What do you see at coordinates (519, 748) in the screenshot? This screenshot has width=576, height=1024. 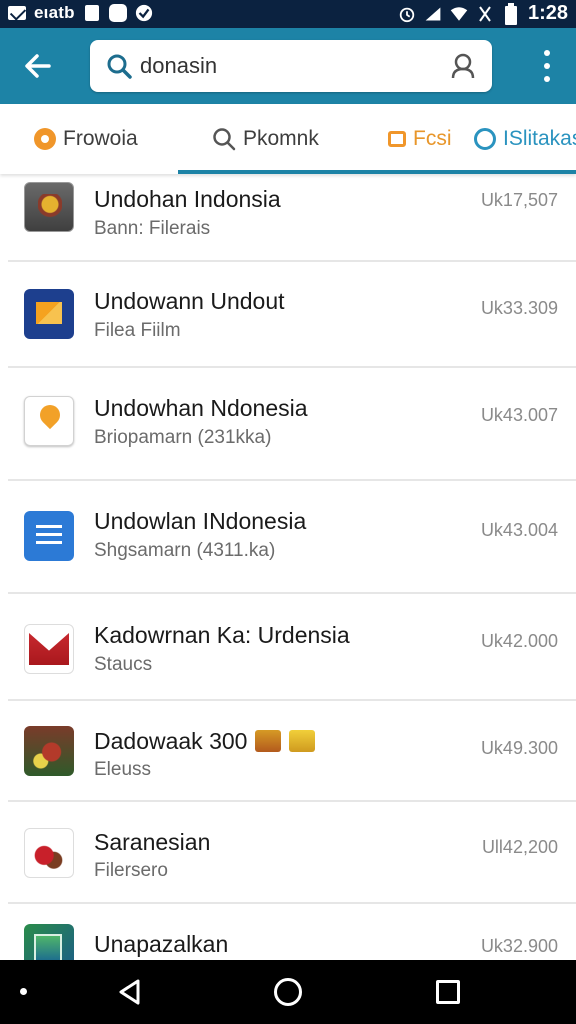 I see `item-price: Uk49.300` at bounding box center [519, 748].